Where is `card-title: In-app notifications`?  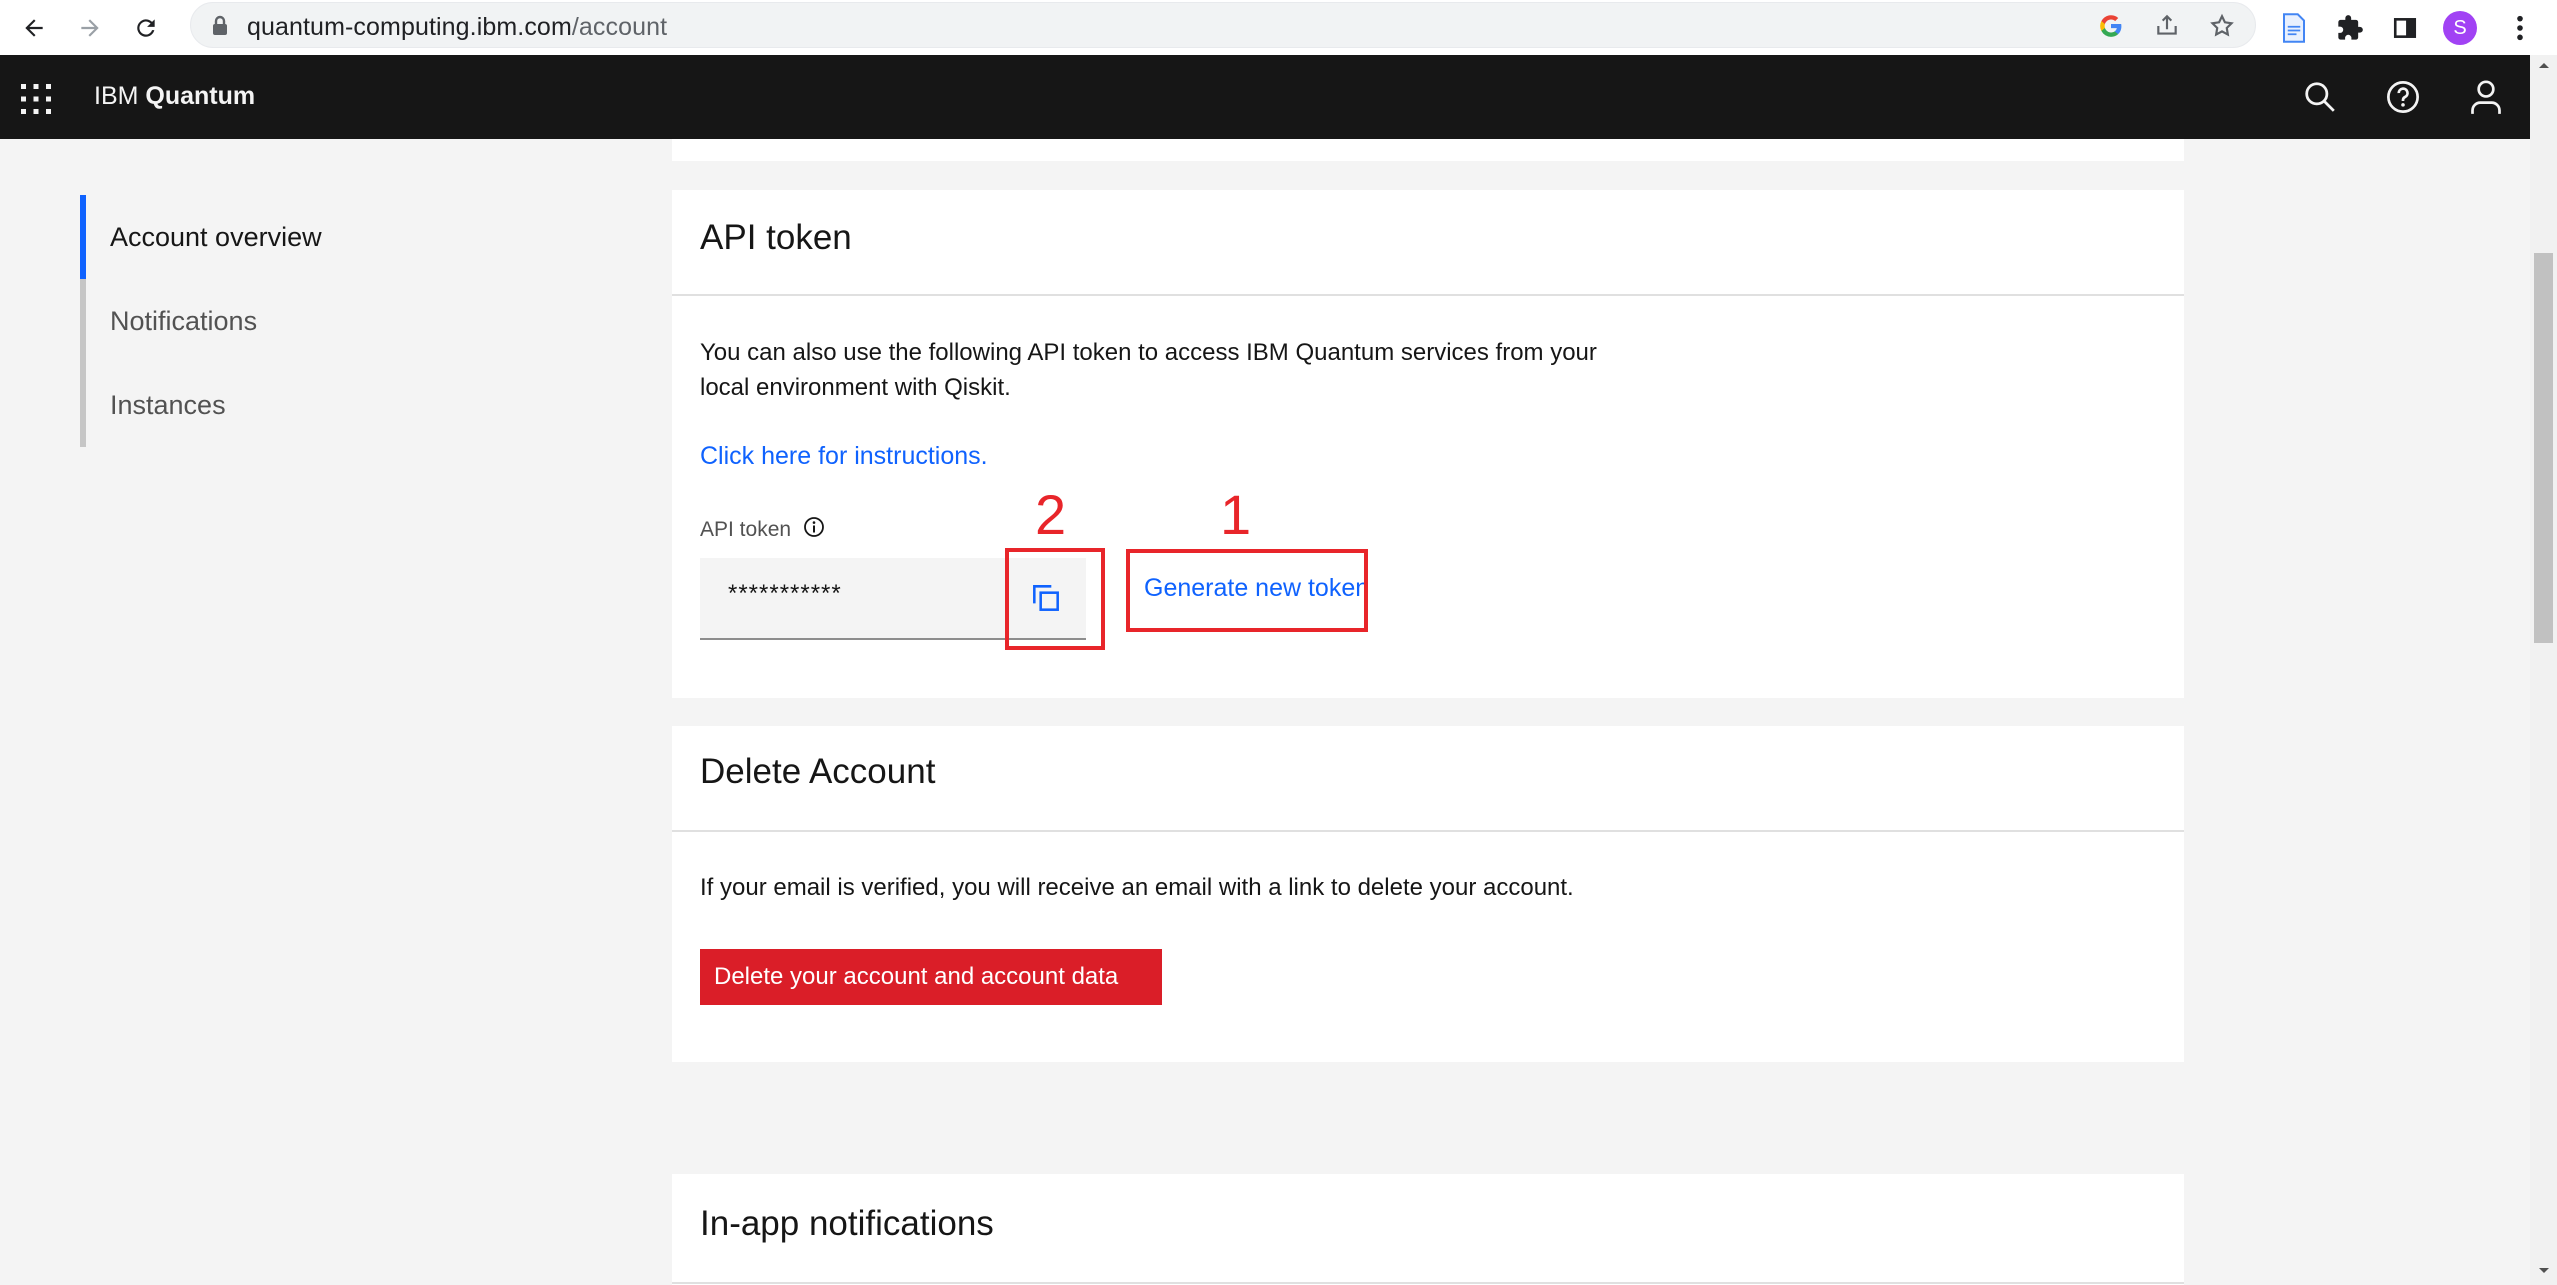 card-title: In-app notifications is located at coordinates (847, 1223).